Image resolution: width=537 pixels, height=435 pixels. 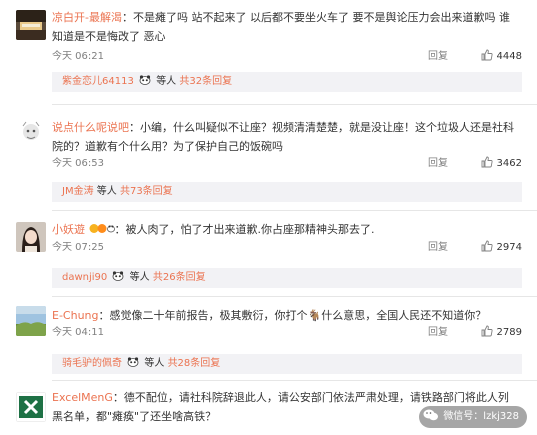 I want to click on comment-body: ：感觉像二十年前报告，极其敷衍，你打个🐐什么意思，全国人民还不知道你？, so click(x=292, y=315).